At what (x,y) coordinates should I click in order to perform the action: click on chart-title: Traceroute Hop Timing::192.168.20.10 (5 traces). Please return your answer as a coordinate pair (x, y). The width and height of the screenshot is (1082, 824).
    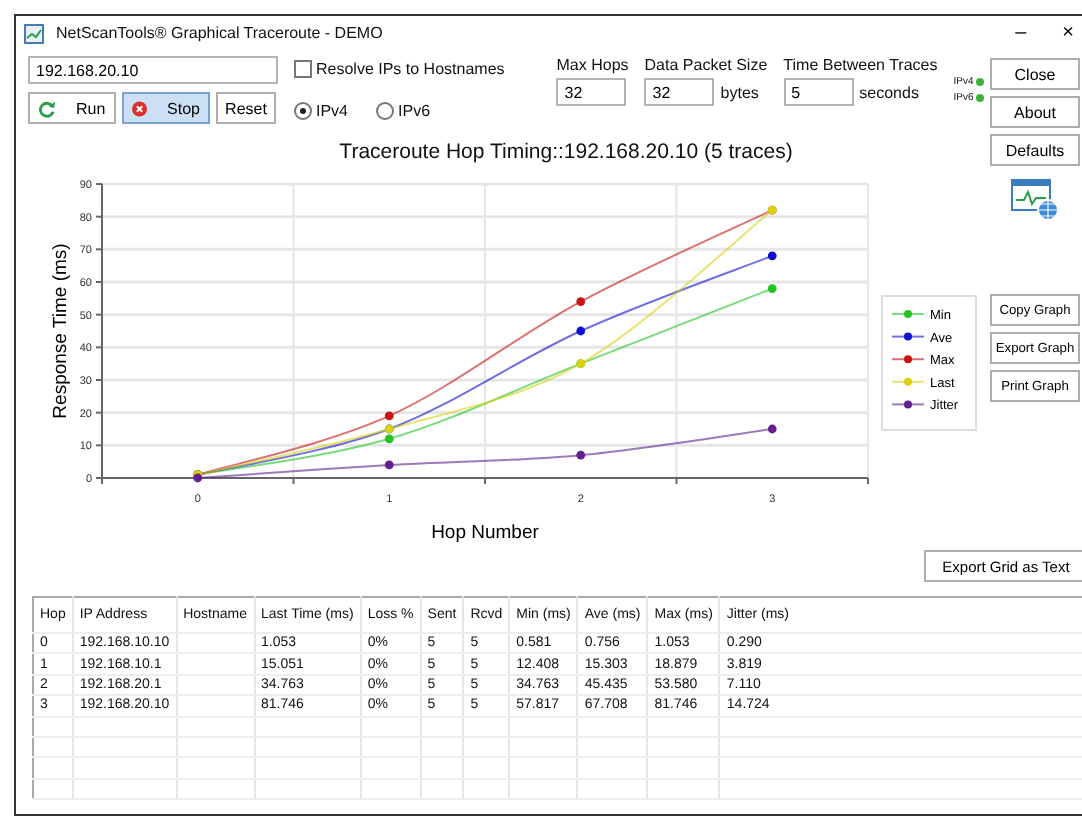
    Looking at the image, I should click on (566, 153).